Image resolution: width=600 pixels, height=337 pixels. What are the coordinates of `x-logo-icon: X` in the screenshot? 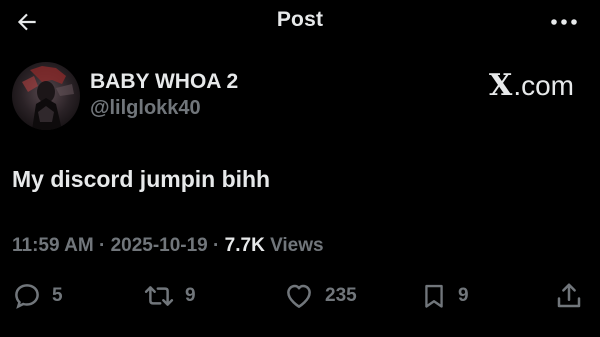 It's located at (501, 85).